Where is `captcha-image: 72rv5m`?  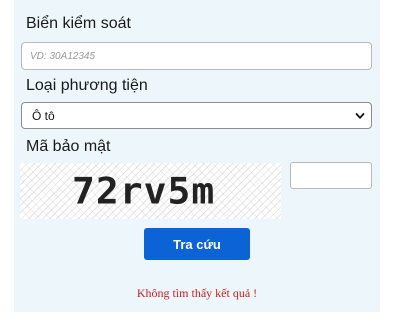 captcha-image: 72rv5m is located at coordinates (150, 191).